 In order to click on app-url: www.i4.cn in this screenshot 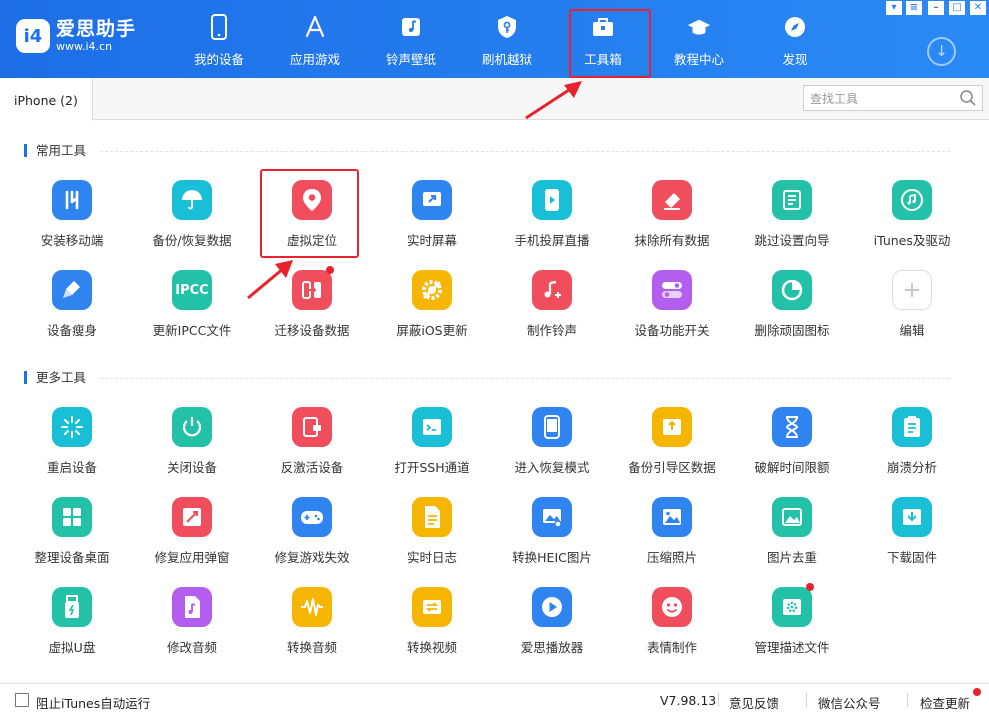, I will do `click(84, 46)`.